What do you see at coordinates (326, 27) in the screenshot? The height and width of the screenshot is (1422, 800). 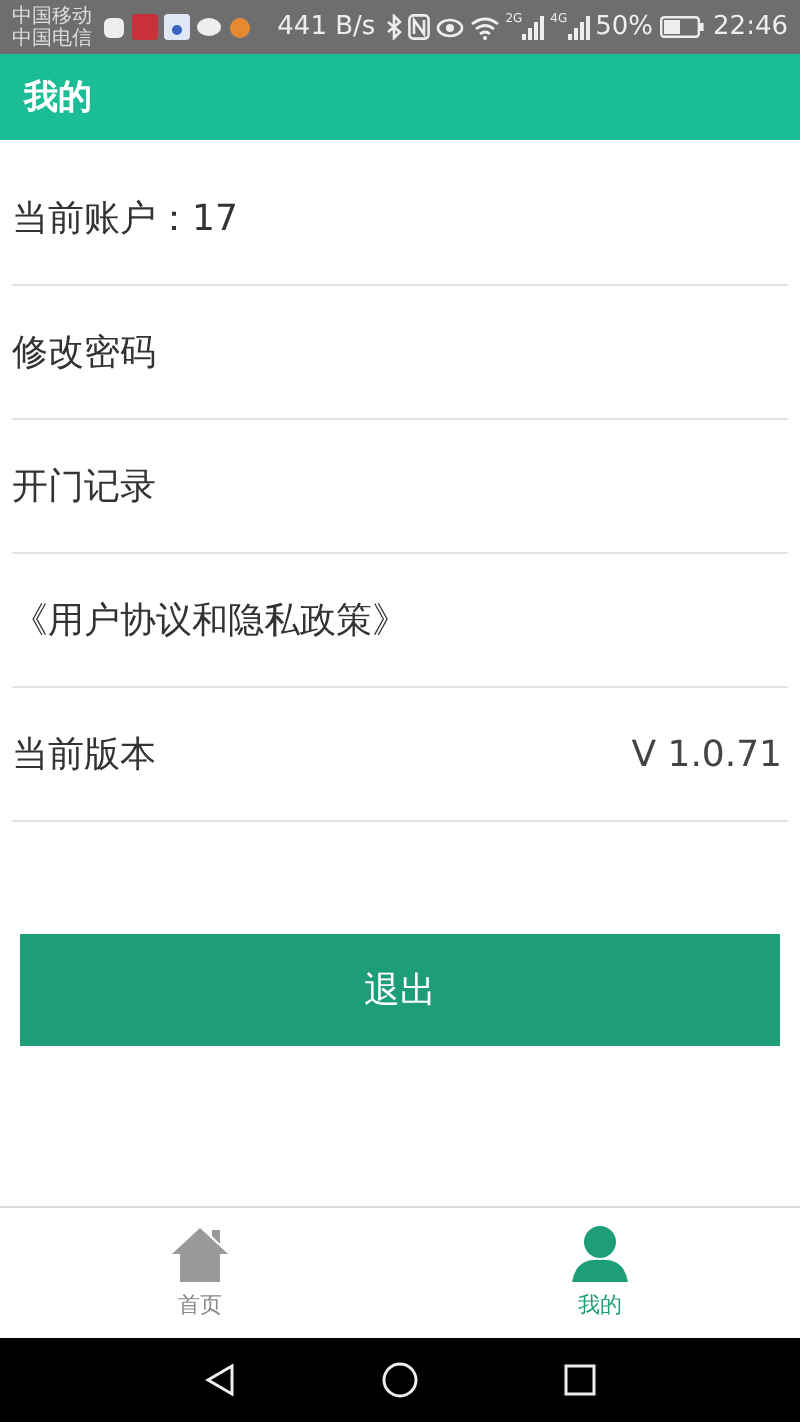 I see `network-speed: 441 B/s` at bounding box center [326, 27].